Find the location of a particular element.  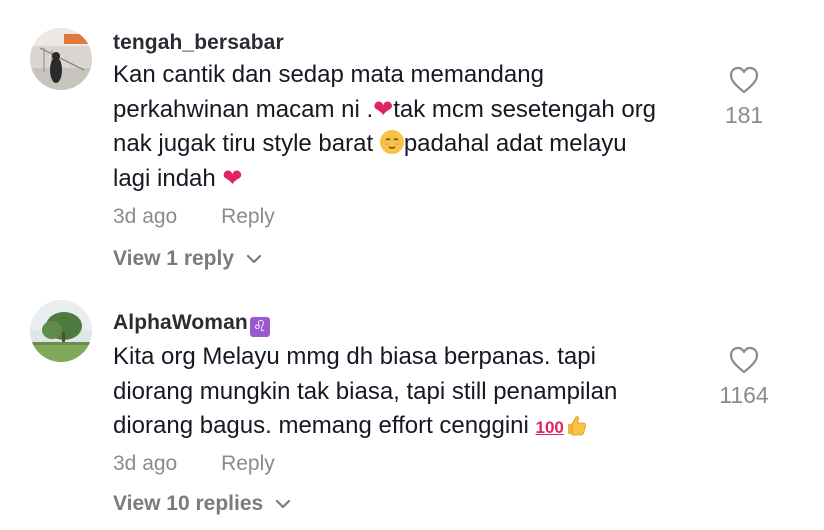

view-replies-label: View 10 replies is located at coordinates (188, 503).